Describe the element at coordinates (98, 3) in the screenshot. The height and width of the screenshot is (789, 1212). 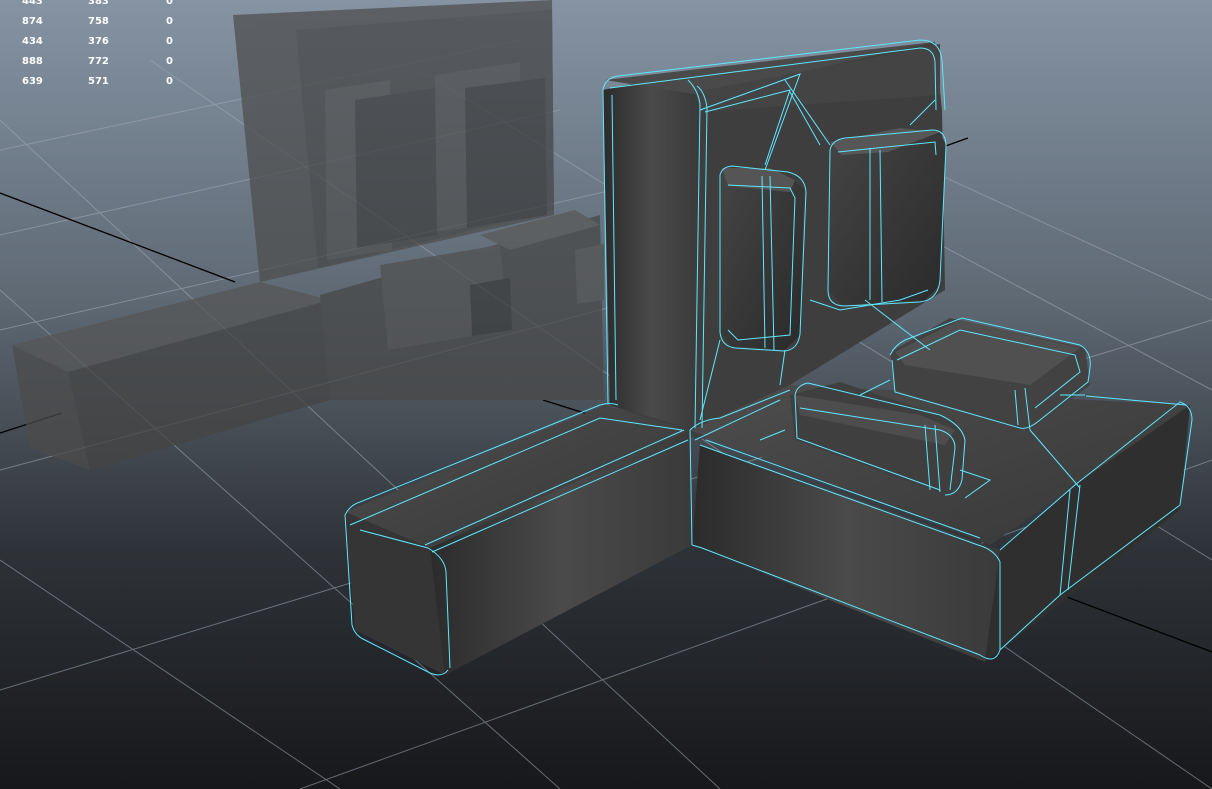
I see `hud-value: 383` at that location.